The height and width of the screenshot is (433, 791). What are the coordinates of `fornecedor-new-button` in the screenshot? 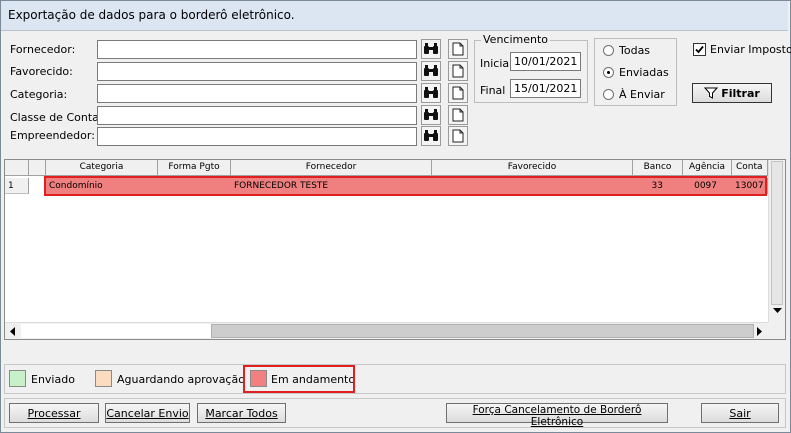 It's located at (458, 49).